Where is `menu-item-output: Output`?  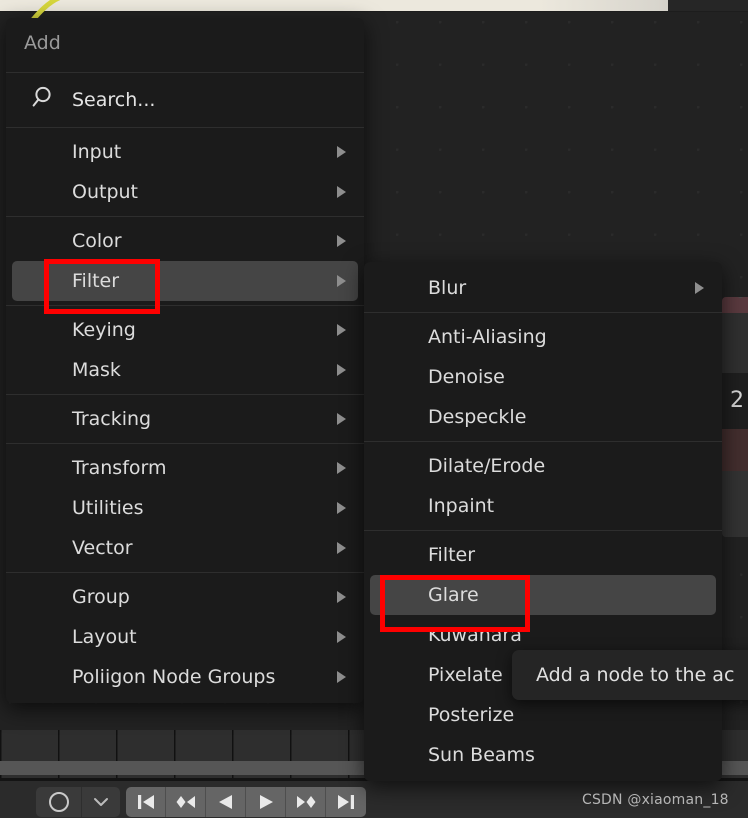 menu-item-output: Output is located at coordinates (185, 192).